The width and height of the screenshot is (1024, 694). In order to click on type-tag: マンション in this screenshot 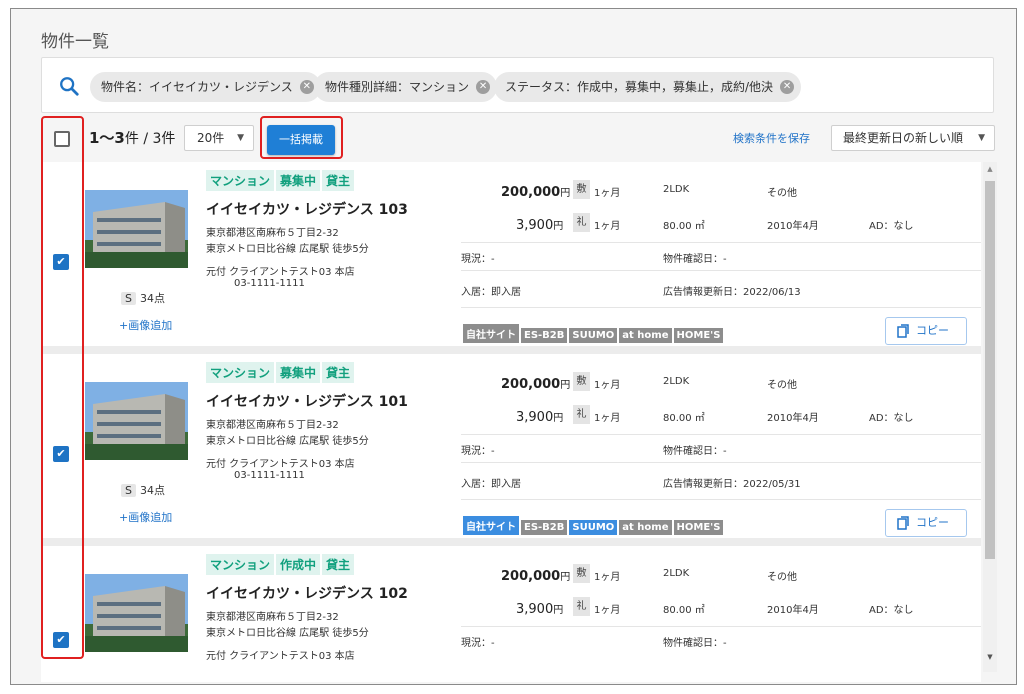, I will do `click(240, 372)`.